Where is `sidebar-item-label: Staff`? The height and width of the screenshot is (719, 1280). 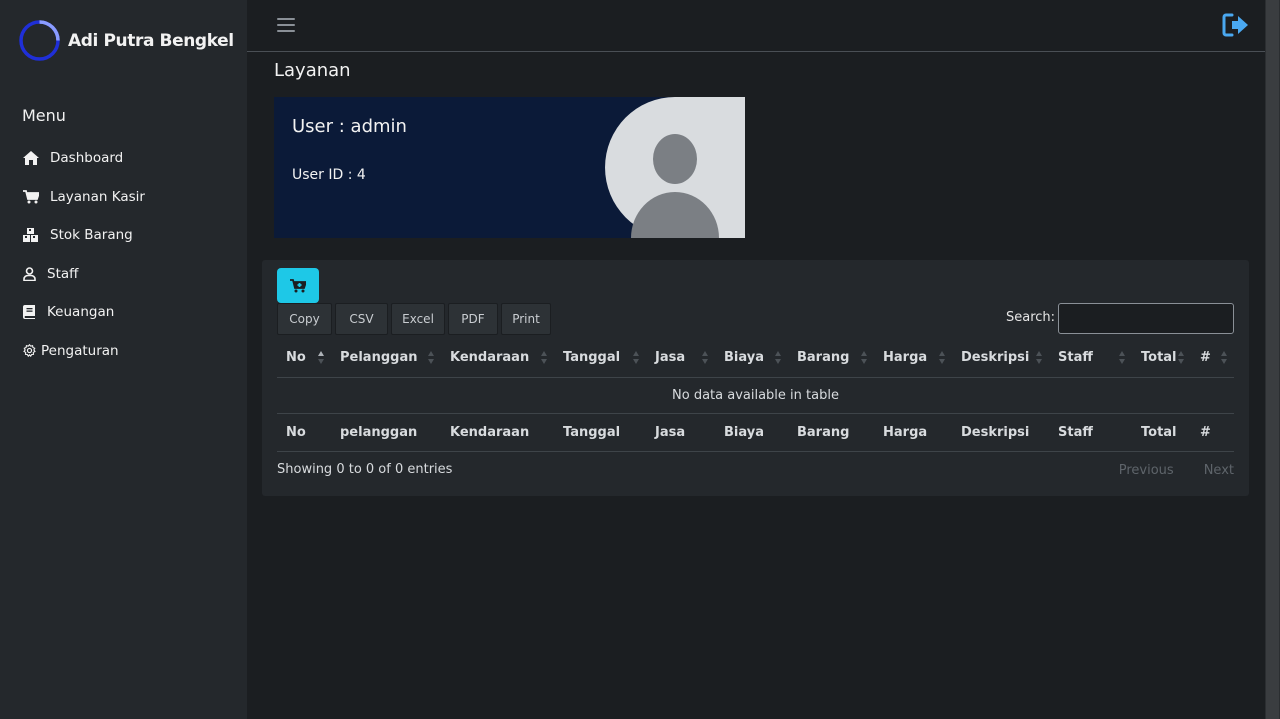
sidebar-item-label: Staff is located at coordinates (63, 273).